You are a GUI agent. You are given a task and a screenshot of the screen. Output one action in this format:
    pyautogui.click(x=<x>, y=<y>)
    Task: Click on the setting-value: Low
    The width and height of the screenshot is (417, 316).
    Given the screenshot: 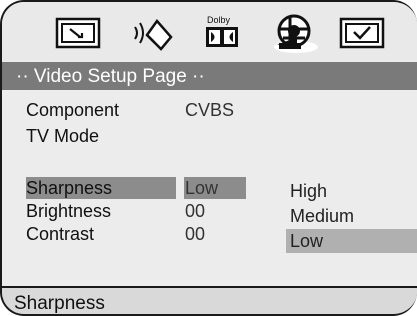 What is the action you would take?
    pyautogui.click(x=202, y=188)
    